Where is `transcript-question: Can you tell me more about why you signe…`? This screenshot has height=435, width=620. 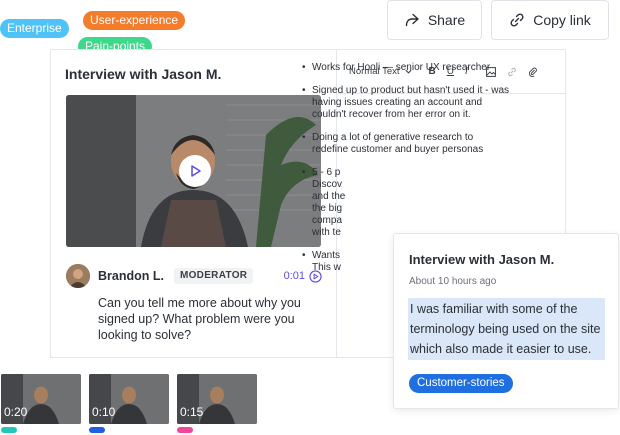
transcript-question: Can you tell me more about why you signe… is located at coordinates (199, 319).